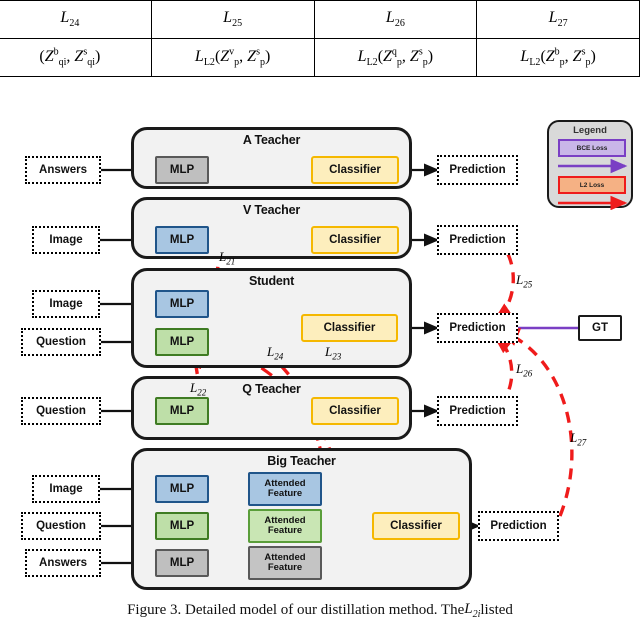 This screenshot has width=640, height=625. Describe the element at coordinates (182, 563) in the screenshot. I see `mlp-big-answers: MLP` at that location.